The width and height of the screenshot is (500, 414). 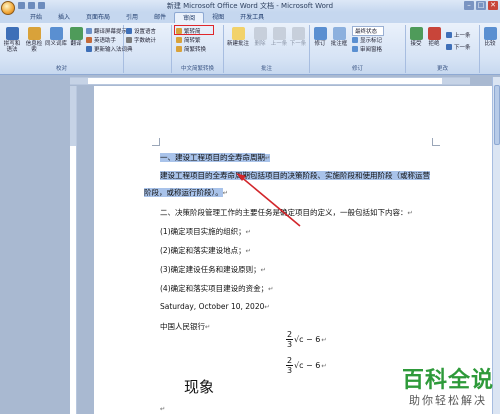 I want to click on margin-corner-top-left, so click(x=156, y=142).